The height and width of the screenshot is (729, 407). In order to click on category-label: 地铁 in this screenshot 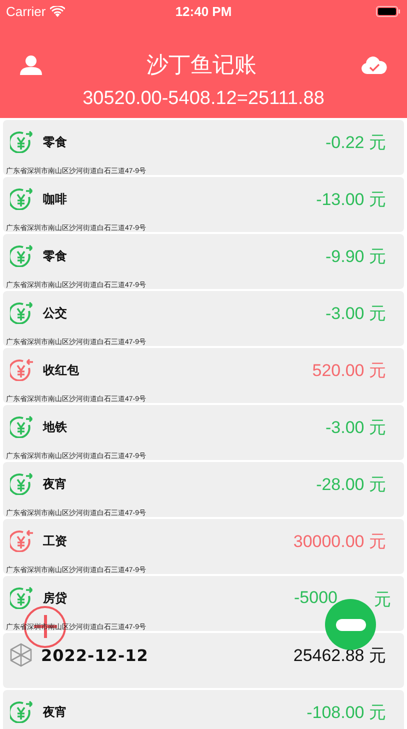, I will do `click(55, 427)`.